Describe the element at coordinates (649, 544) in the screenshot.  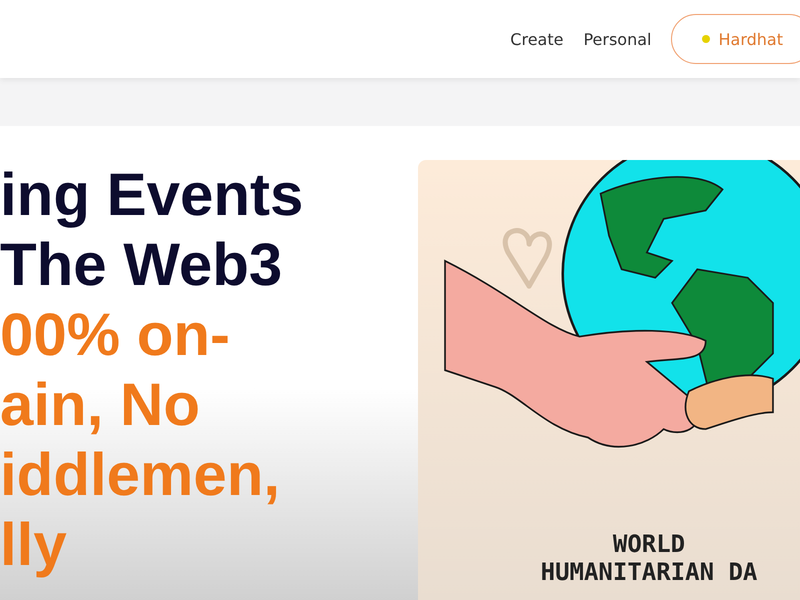
I see `illustration-caption: WORLD` at that location.